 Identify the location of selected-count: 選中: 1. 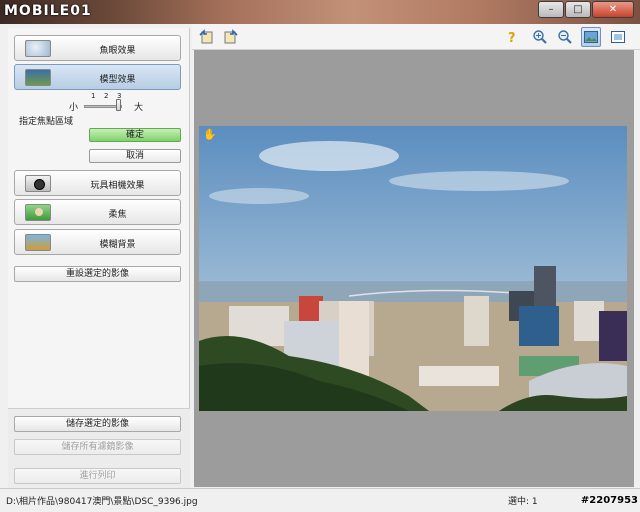
(523, 502).